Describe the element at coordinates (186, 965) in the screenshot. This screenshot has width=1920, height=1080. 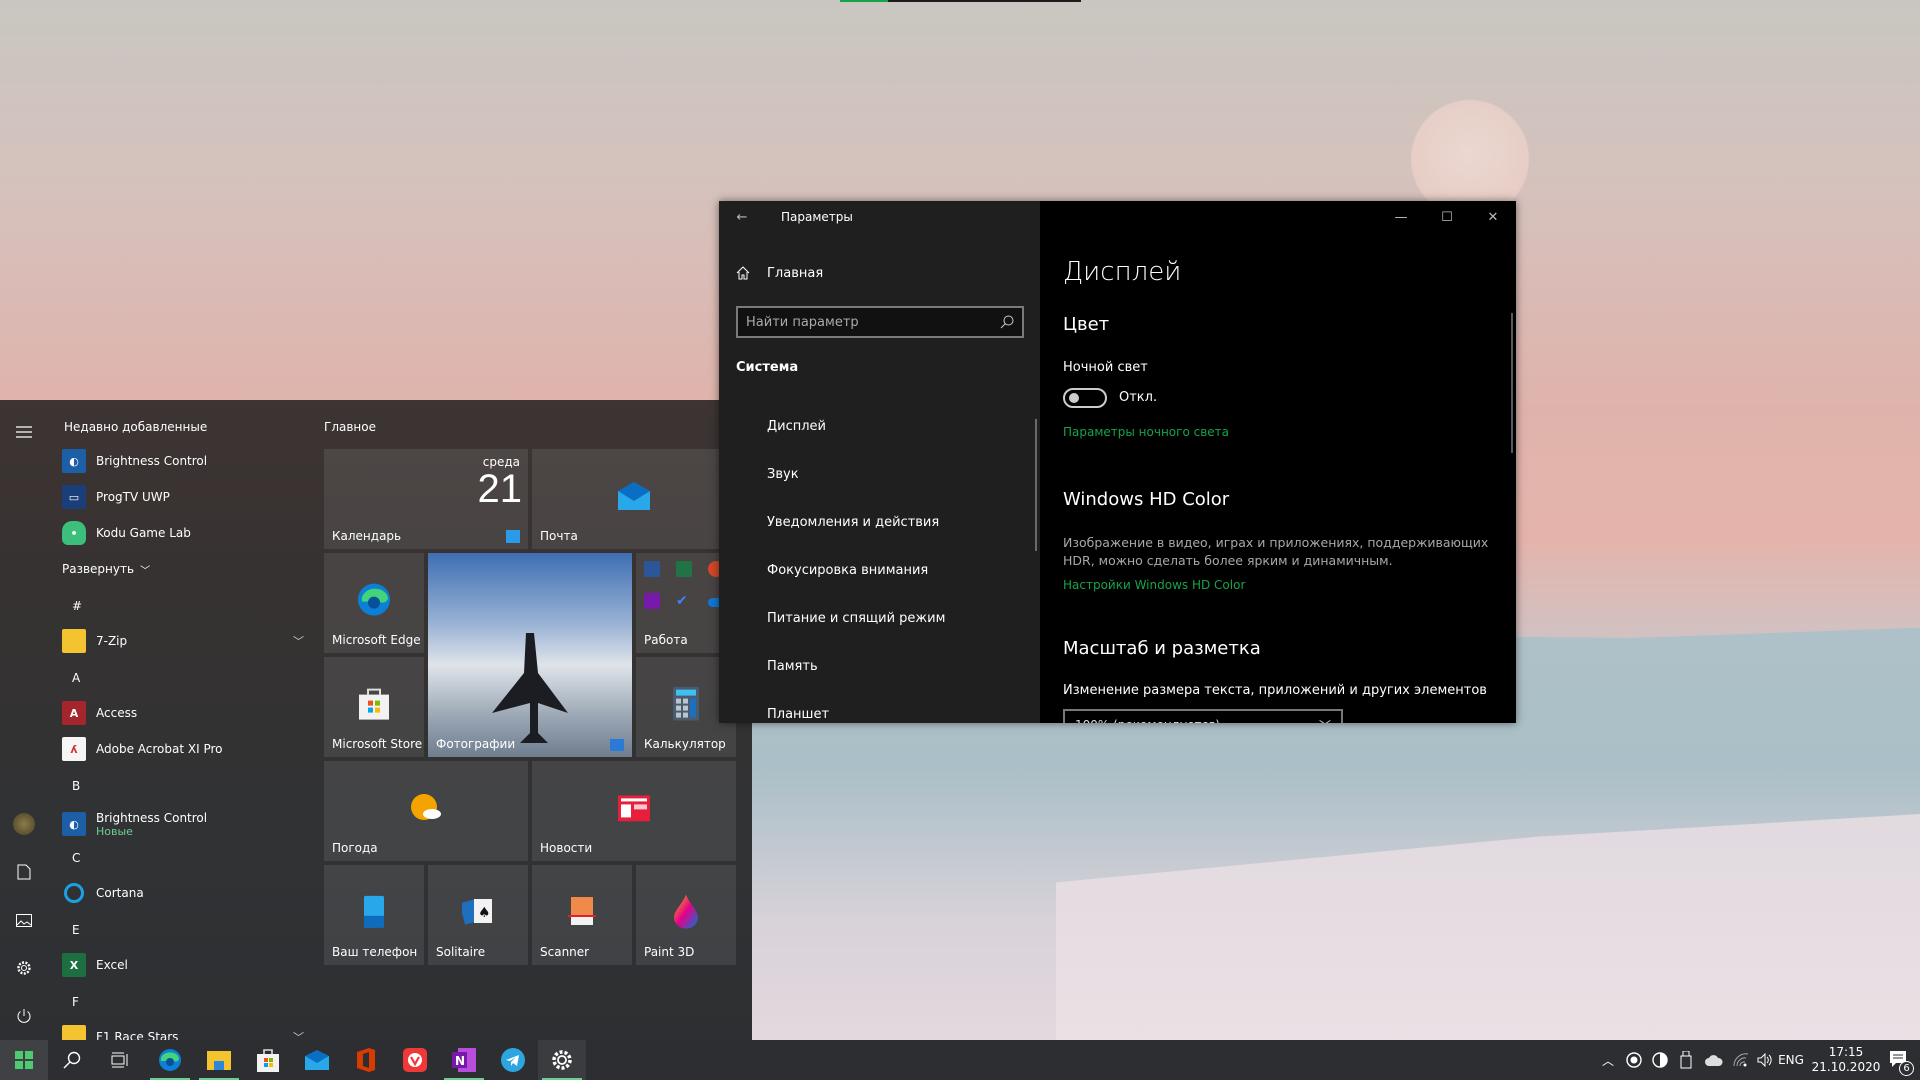
I see `app-excel: X Excel` at that location.